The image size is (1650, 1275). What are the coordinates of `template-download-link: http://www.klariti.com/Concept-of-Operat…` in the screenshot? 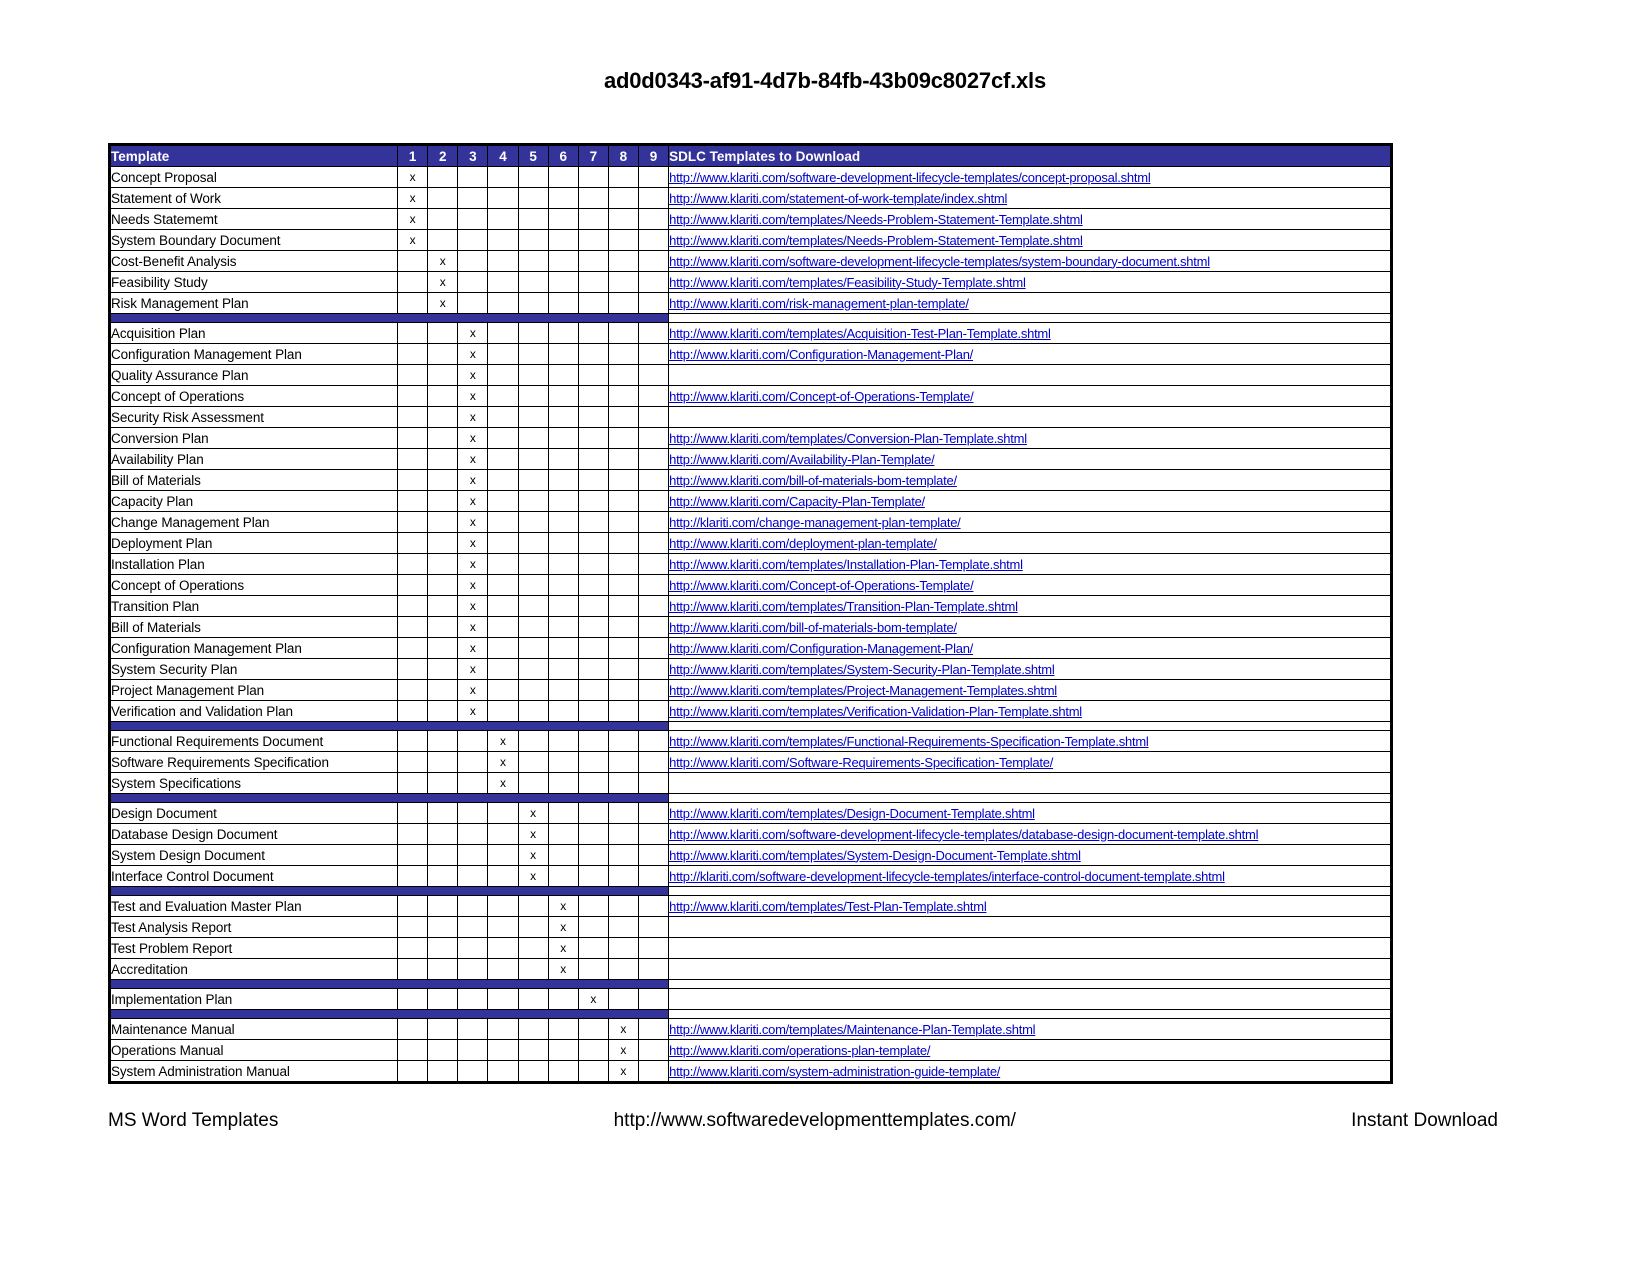 It's located at (822, 396).